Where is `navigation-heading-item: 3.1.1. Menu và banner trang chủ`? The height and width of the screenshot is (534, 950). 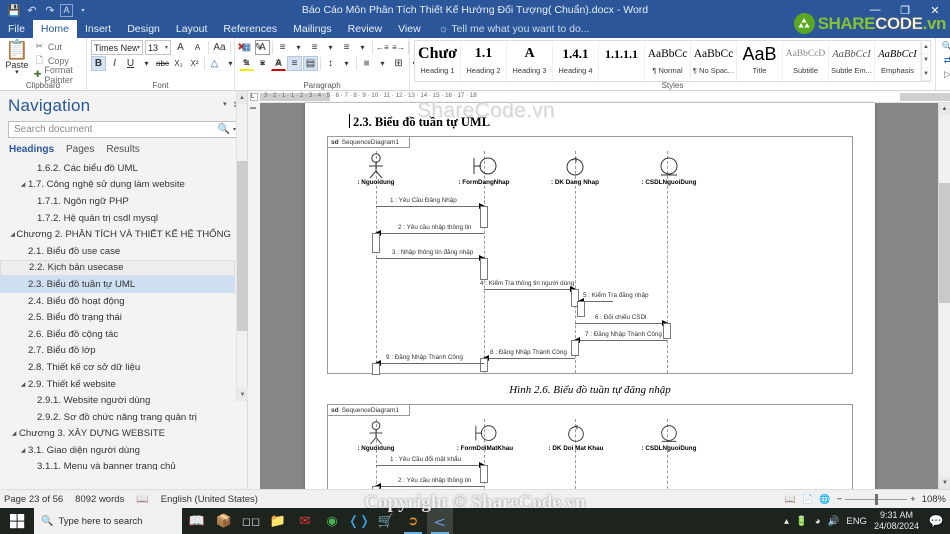 navigation-heading-item: 3.1.1. Menu và banner trang chủ is located at coordinates (117, 464).